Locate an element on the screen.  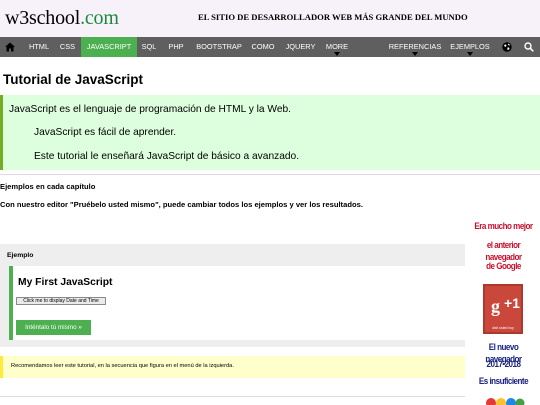
nav-item-javascript: JAVASCRIPT is located at coordinates (109, 47).